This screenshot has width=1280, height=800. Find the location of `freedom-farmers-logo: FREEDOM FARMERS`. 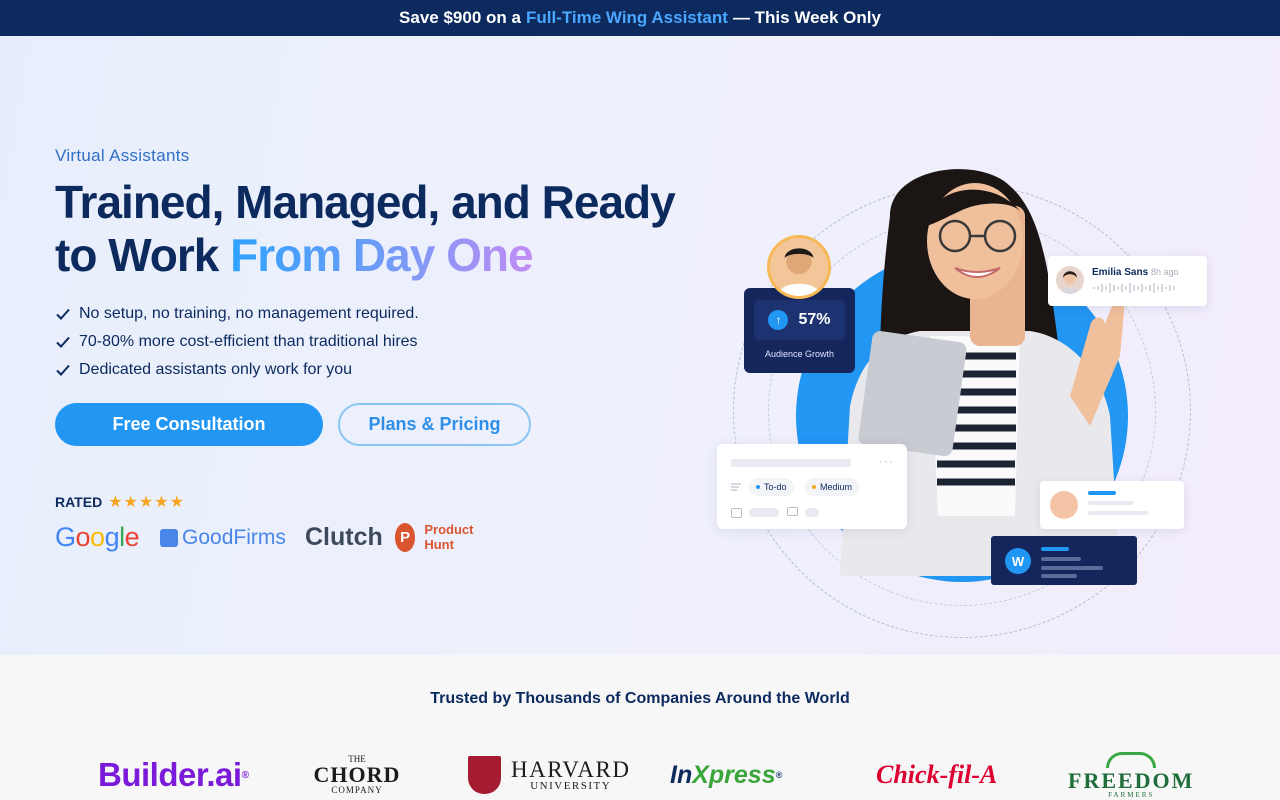

freedom-farmers-logo: FREEDOM FARMERS is located at coordinates (1131, 775).